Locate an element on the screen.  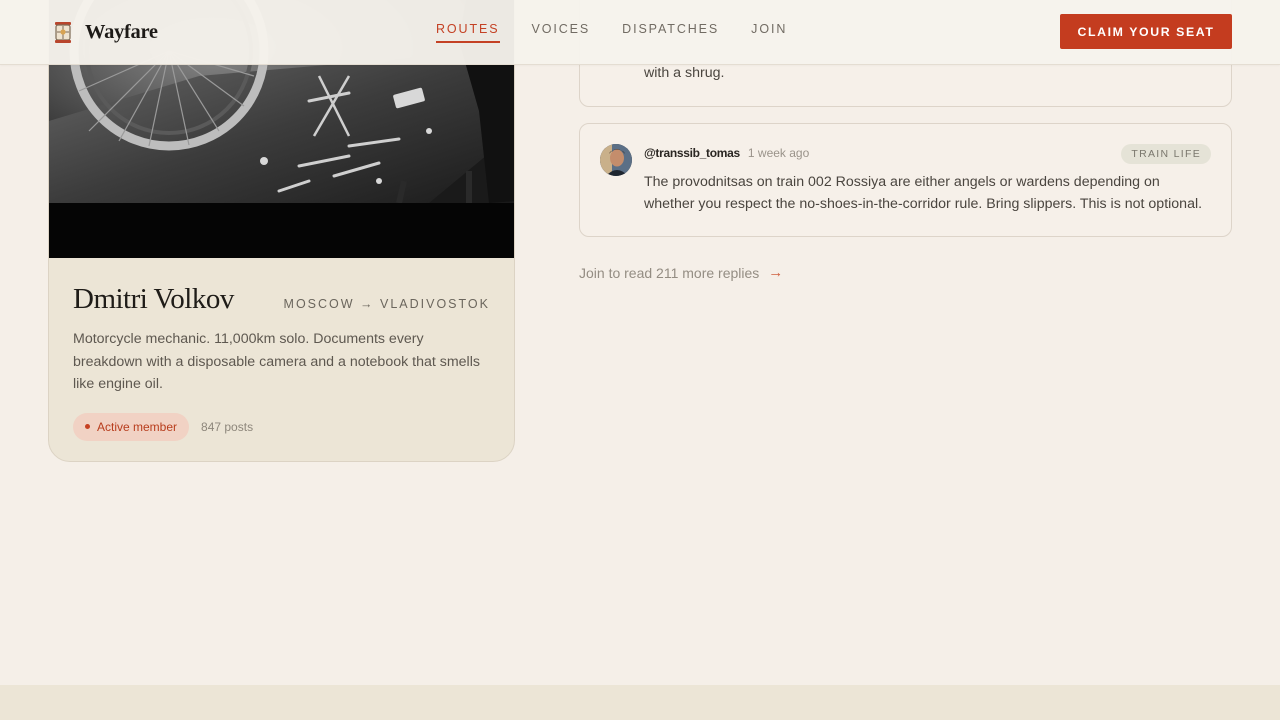
more-replies-label: Join to read 211 more replies is located at coordinates (669, 272).